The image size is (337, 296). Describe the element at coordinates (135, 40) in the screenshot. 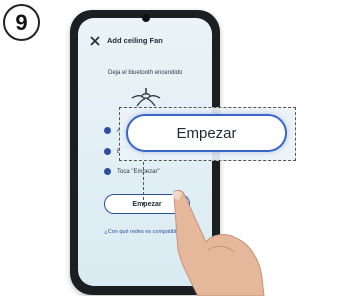

I see `screen-title: Add ceiling Fan` at that location.